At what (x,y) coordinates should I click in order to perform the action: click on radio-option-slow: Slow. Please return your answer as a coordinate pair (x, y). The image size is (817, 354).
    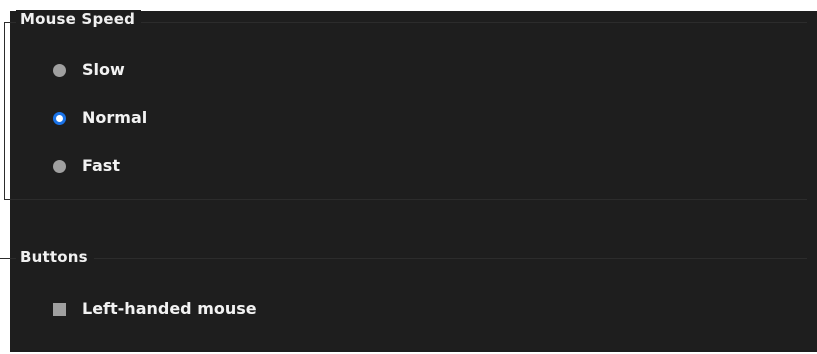
    Looking at the image, I should click on (89, 70).